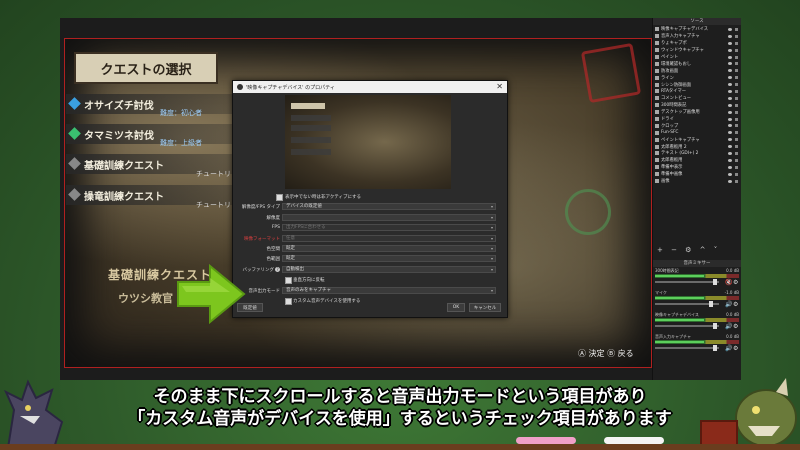  What do you see at coordinates (499, 86) in the screenshot?
I see `close-icon: ✕` at bounding box center [499, 86].